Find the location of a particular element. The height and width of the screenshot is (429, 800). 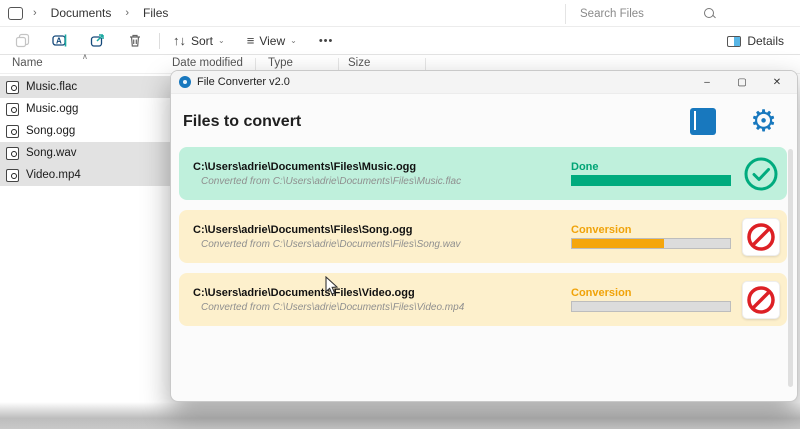

trash-icon is located at coordinates (135, 40).